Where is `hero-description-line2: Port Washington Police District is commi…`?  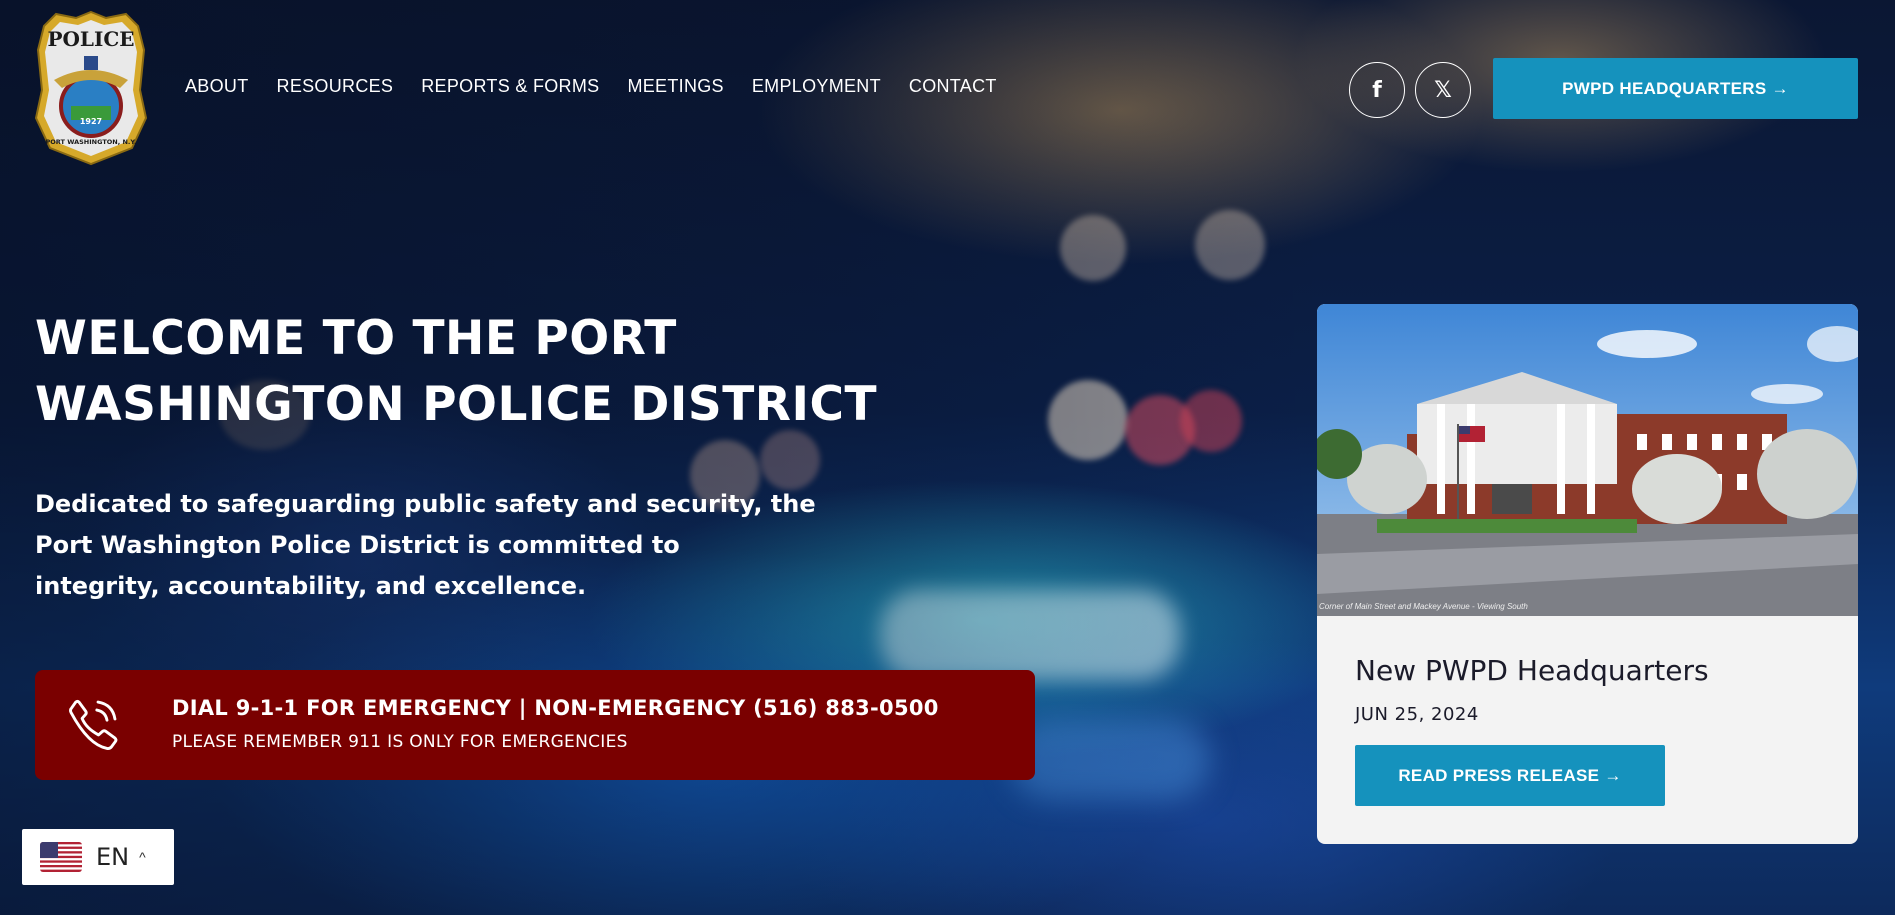
hero-description-line2: Port Washington Police District is commi… is located at coordinates (357, 545).